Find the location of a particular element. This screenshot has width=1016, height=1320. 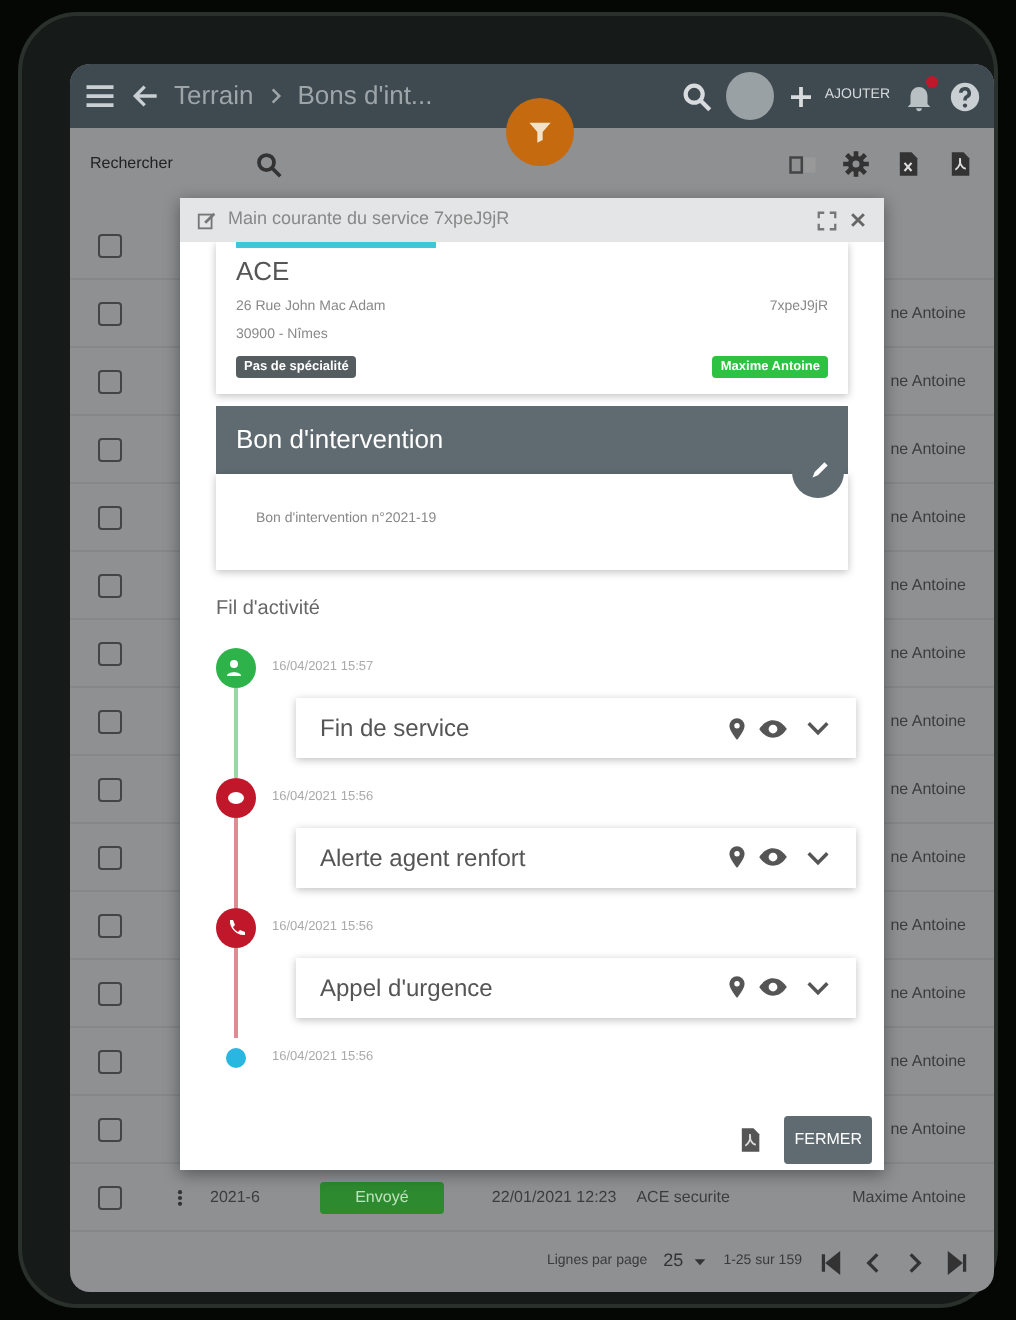

section-header: Bon d'intervention is located at coordinates (532, 440).